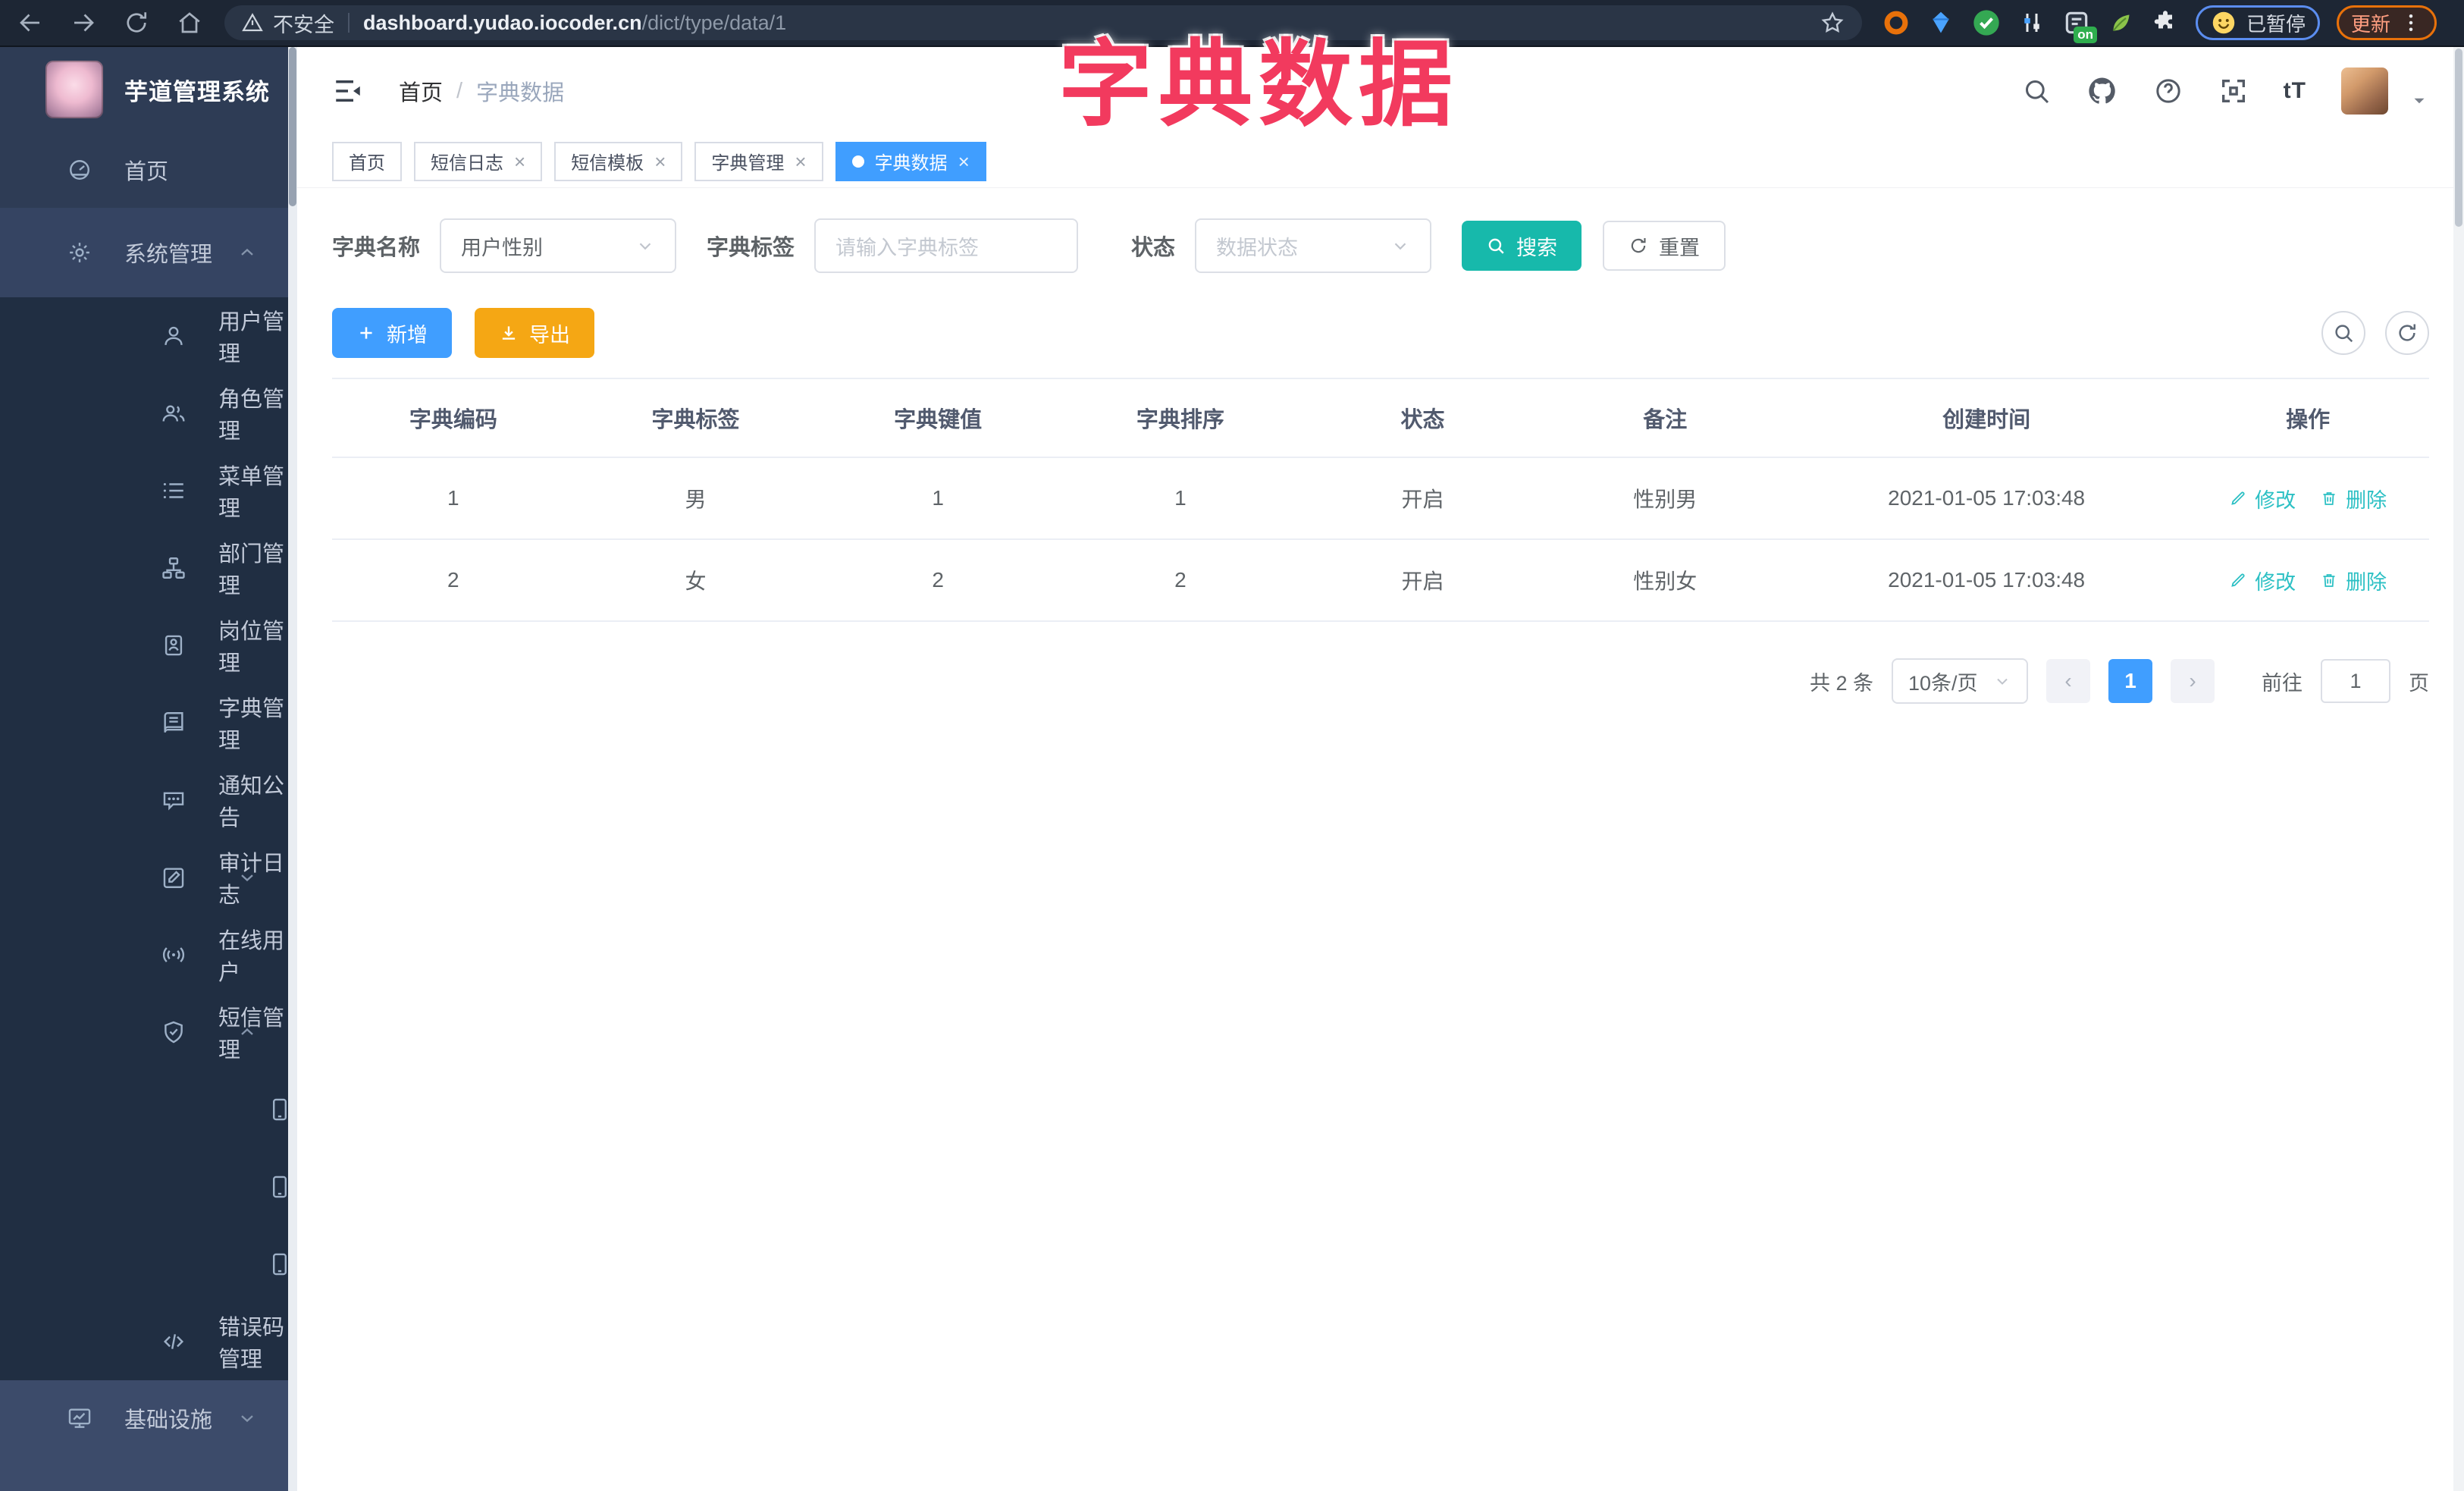 Image resolution: width=2464 pixels, height=1491 pixels. What do you see at coordinates (83, 22) in the screenshot?
I see `forward-icon` at bounding box center [83, 22].